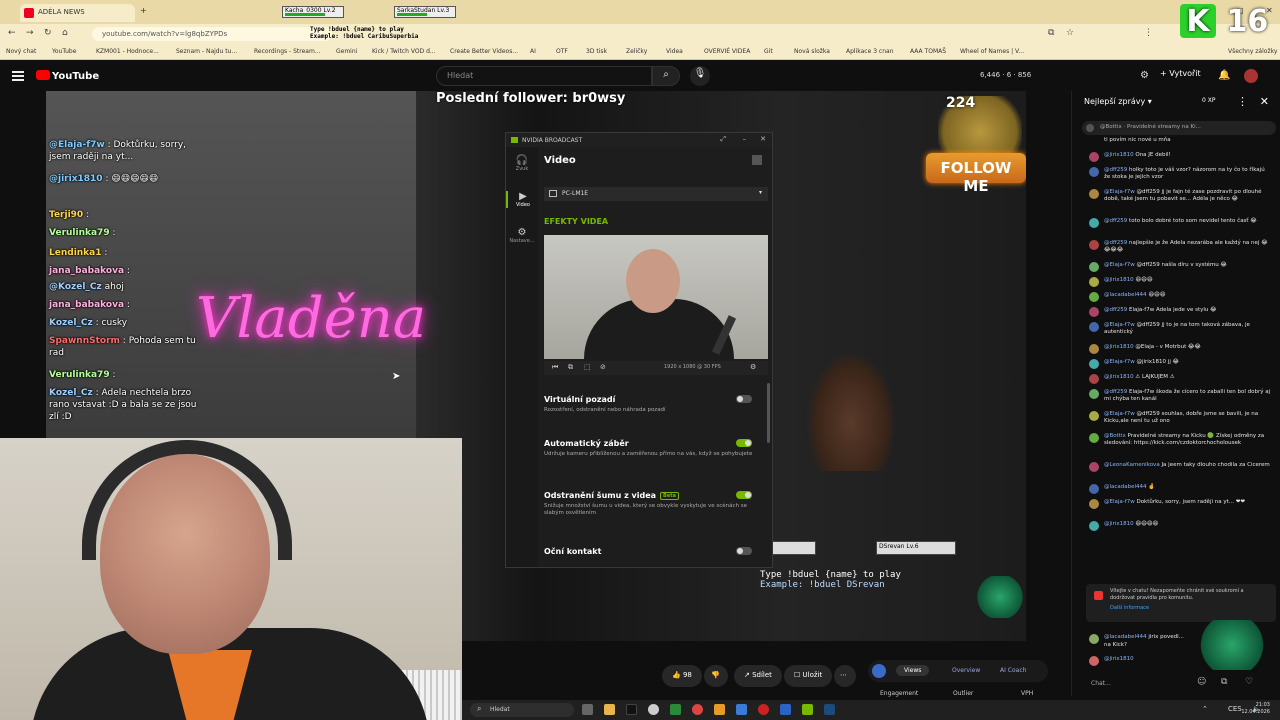  Describe the element at coordinates (1205, 709) in the screenshot. I see `wifi-icon: ⌃` at that location.